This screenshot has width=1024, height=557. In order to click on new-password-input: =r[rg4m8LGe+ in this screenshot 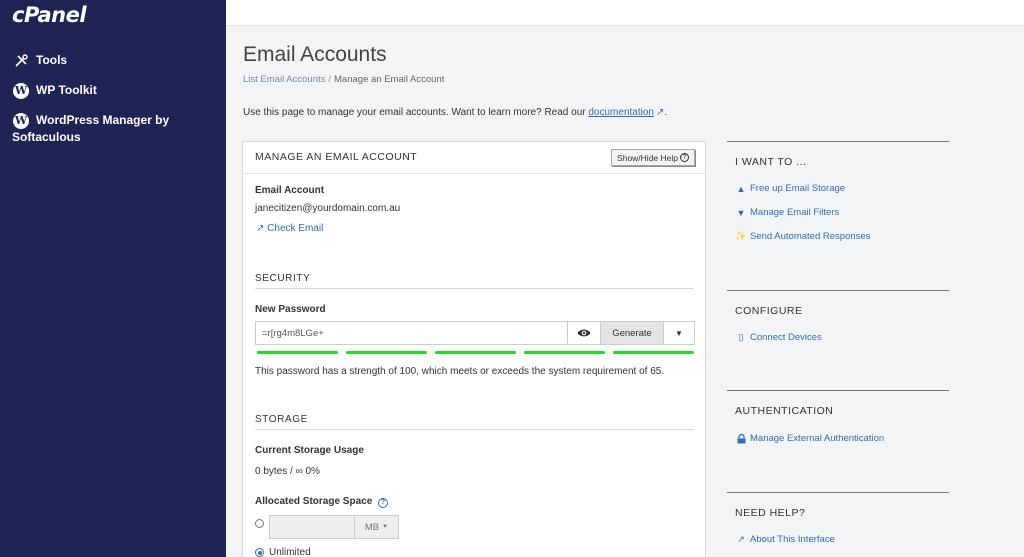, I will do `click(411, 333)`.